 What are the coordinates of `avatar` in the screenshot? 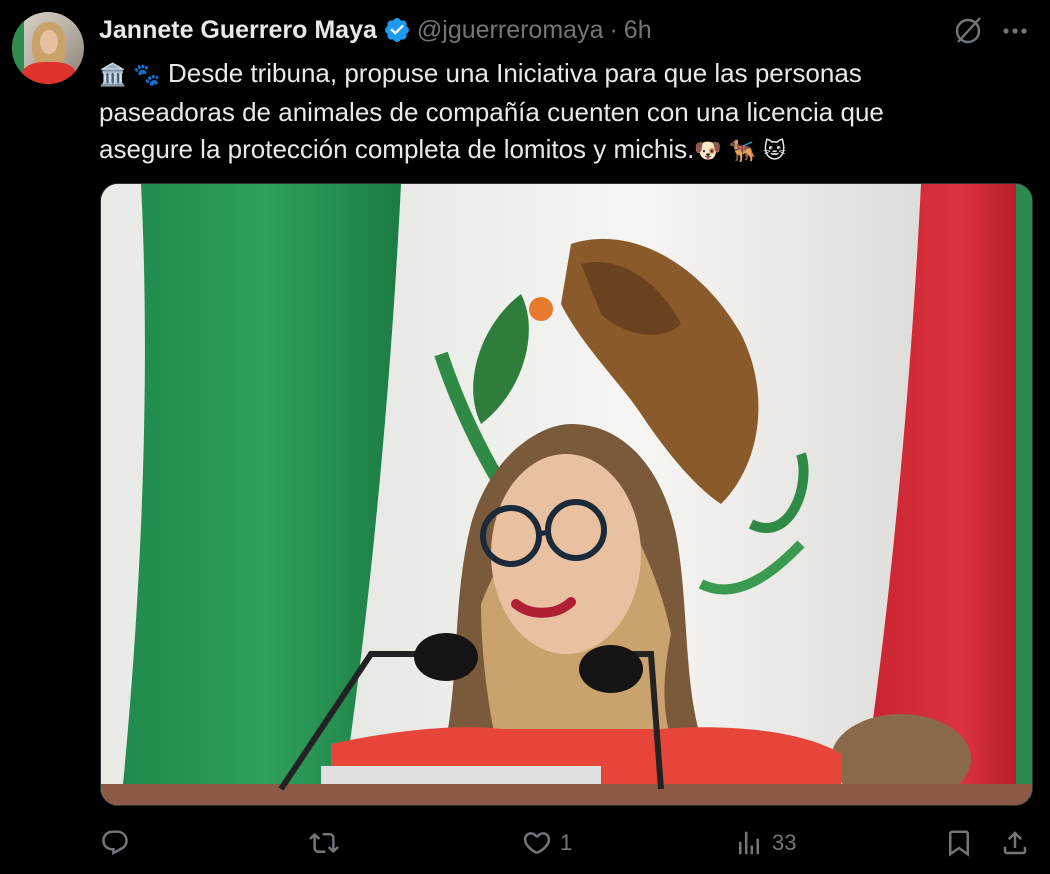 It's located at (48, 48).